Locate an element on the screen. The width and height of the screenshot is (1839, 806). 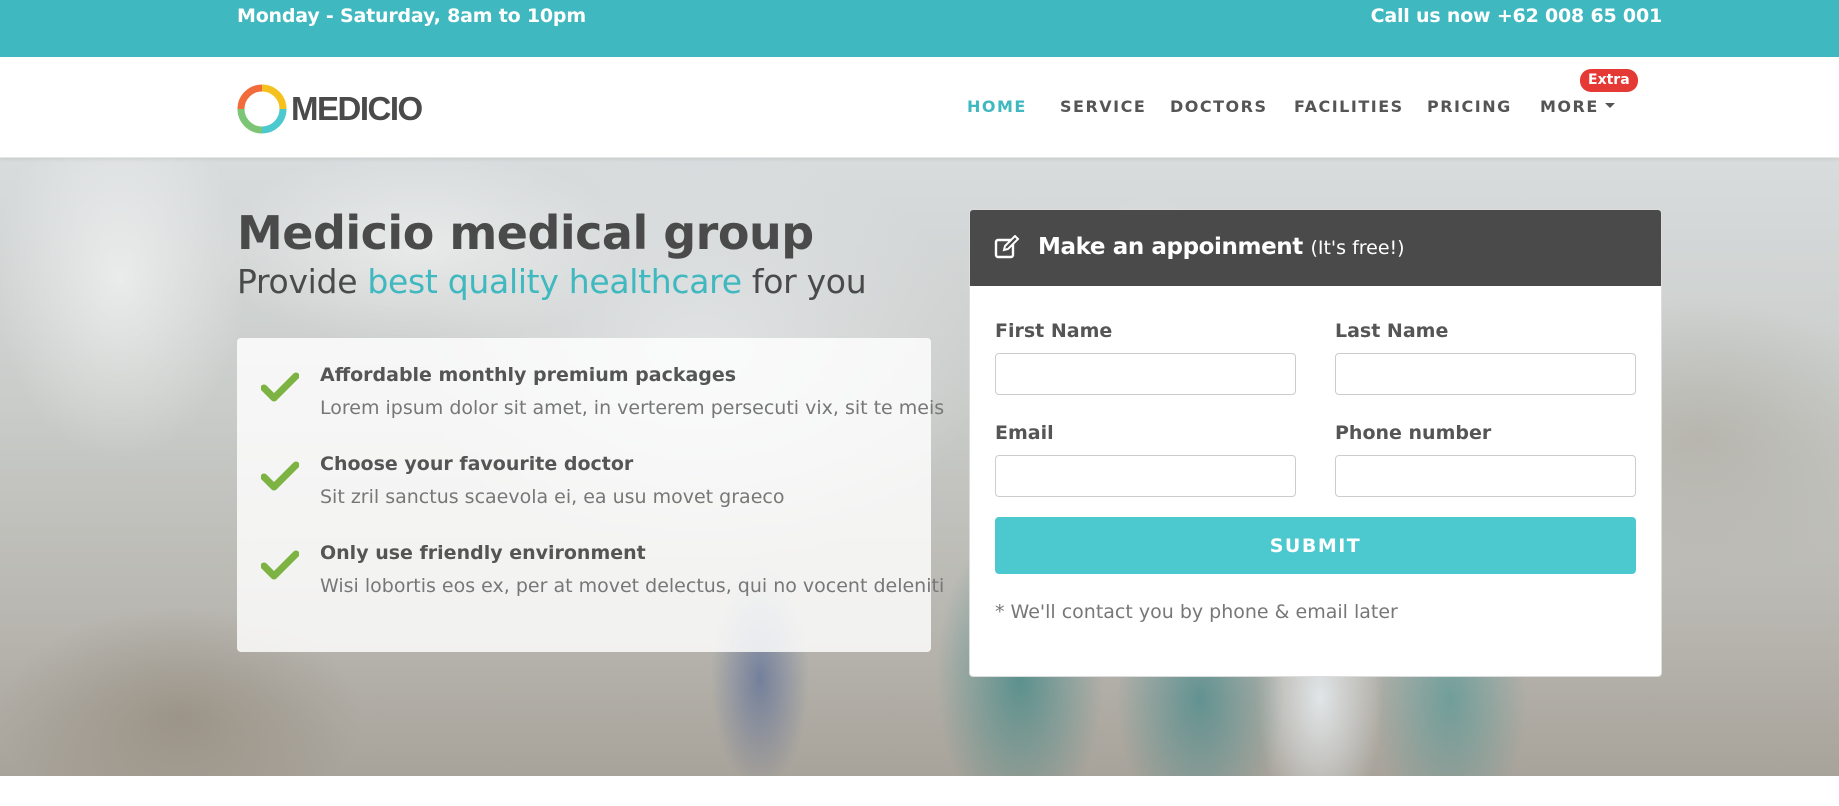
hero-subtitle-start: Provide is located at coordinates (302, 281).